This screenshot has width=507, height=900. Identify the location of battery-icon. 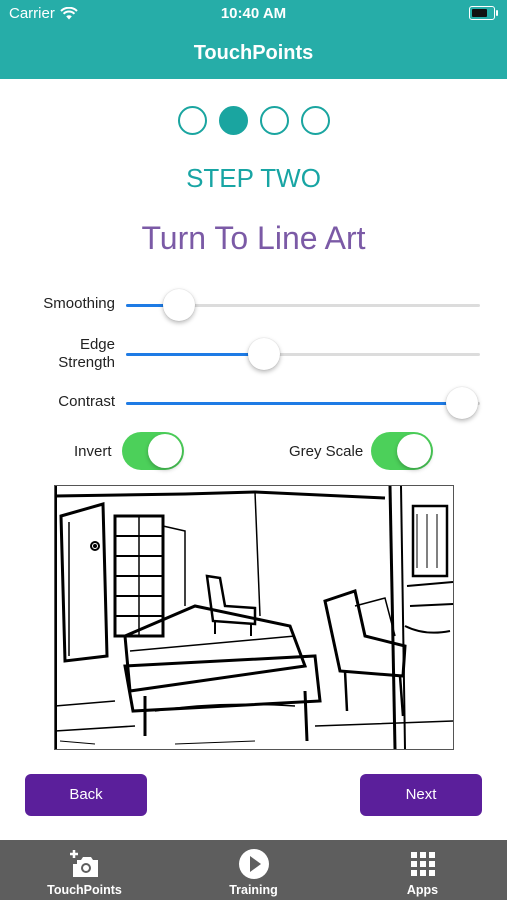
(483, 13).